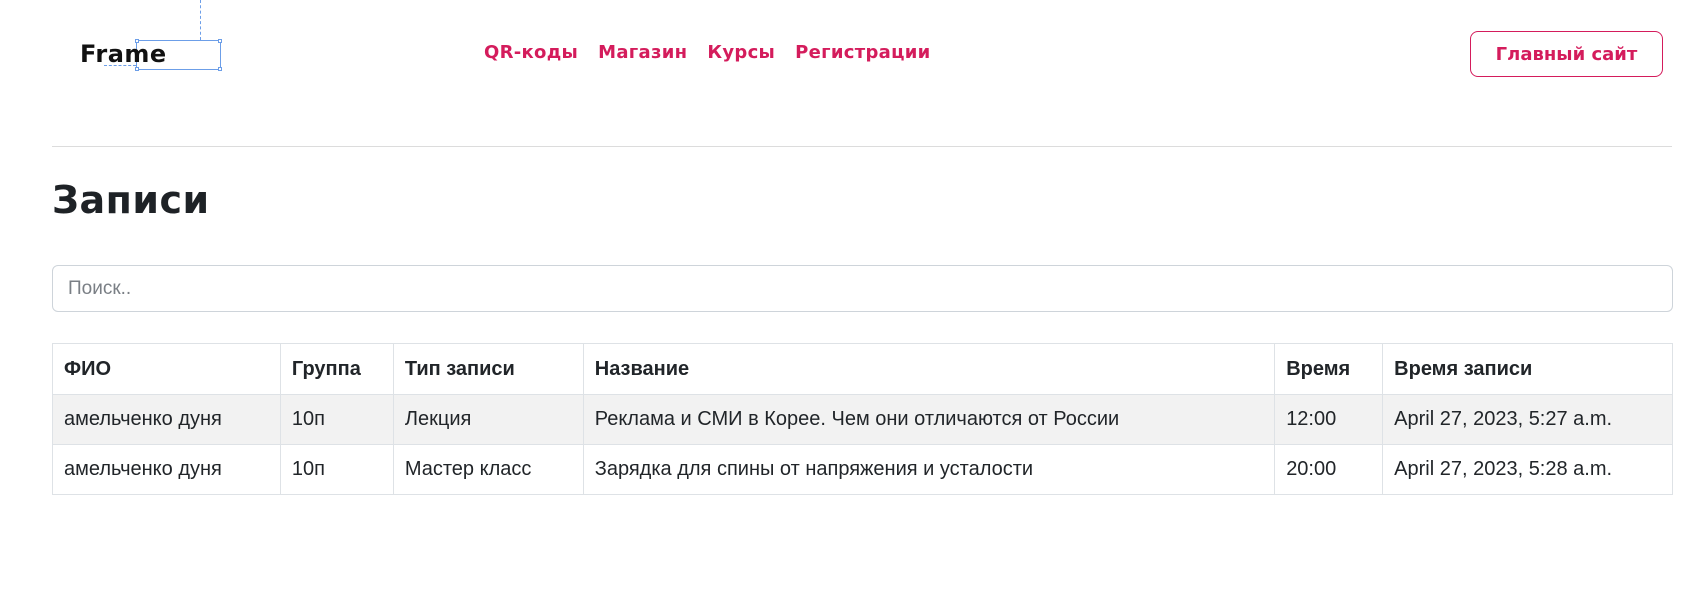  What do you see at coordinates (929, 369) in the screenshot?
I see `column-header-title: Название` at bounding box center [929, 369].